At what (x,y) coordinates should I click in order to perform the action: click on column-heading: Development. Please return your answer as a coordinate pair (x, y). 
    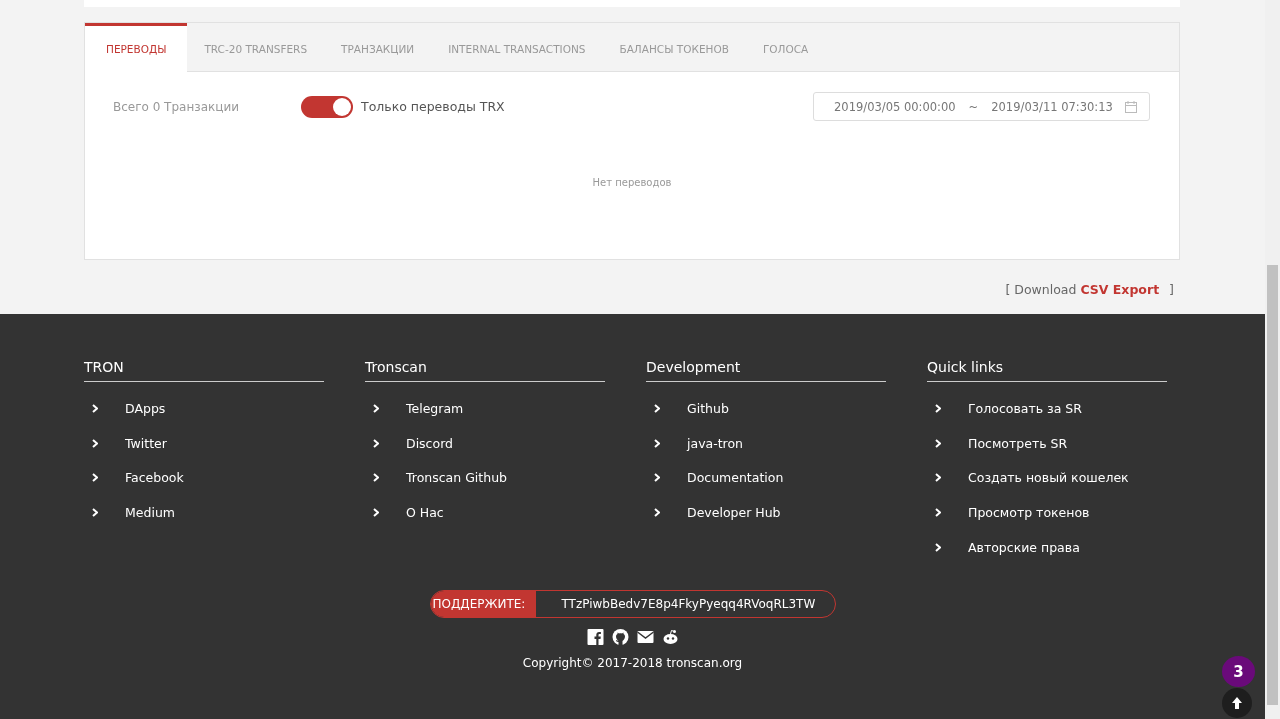
    Looking at the image, I should click on (766, 370).